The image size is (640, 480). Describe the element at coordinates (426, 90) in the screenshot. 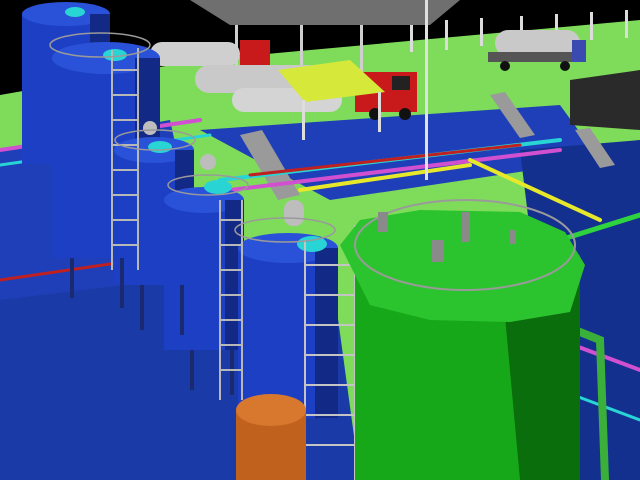

I see `light-pole` at that location.